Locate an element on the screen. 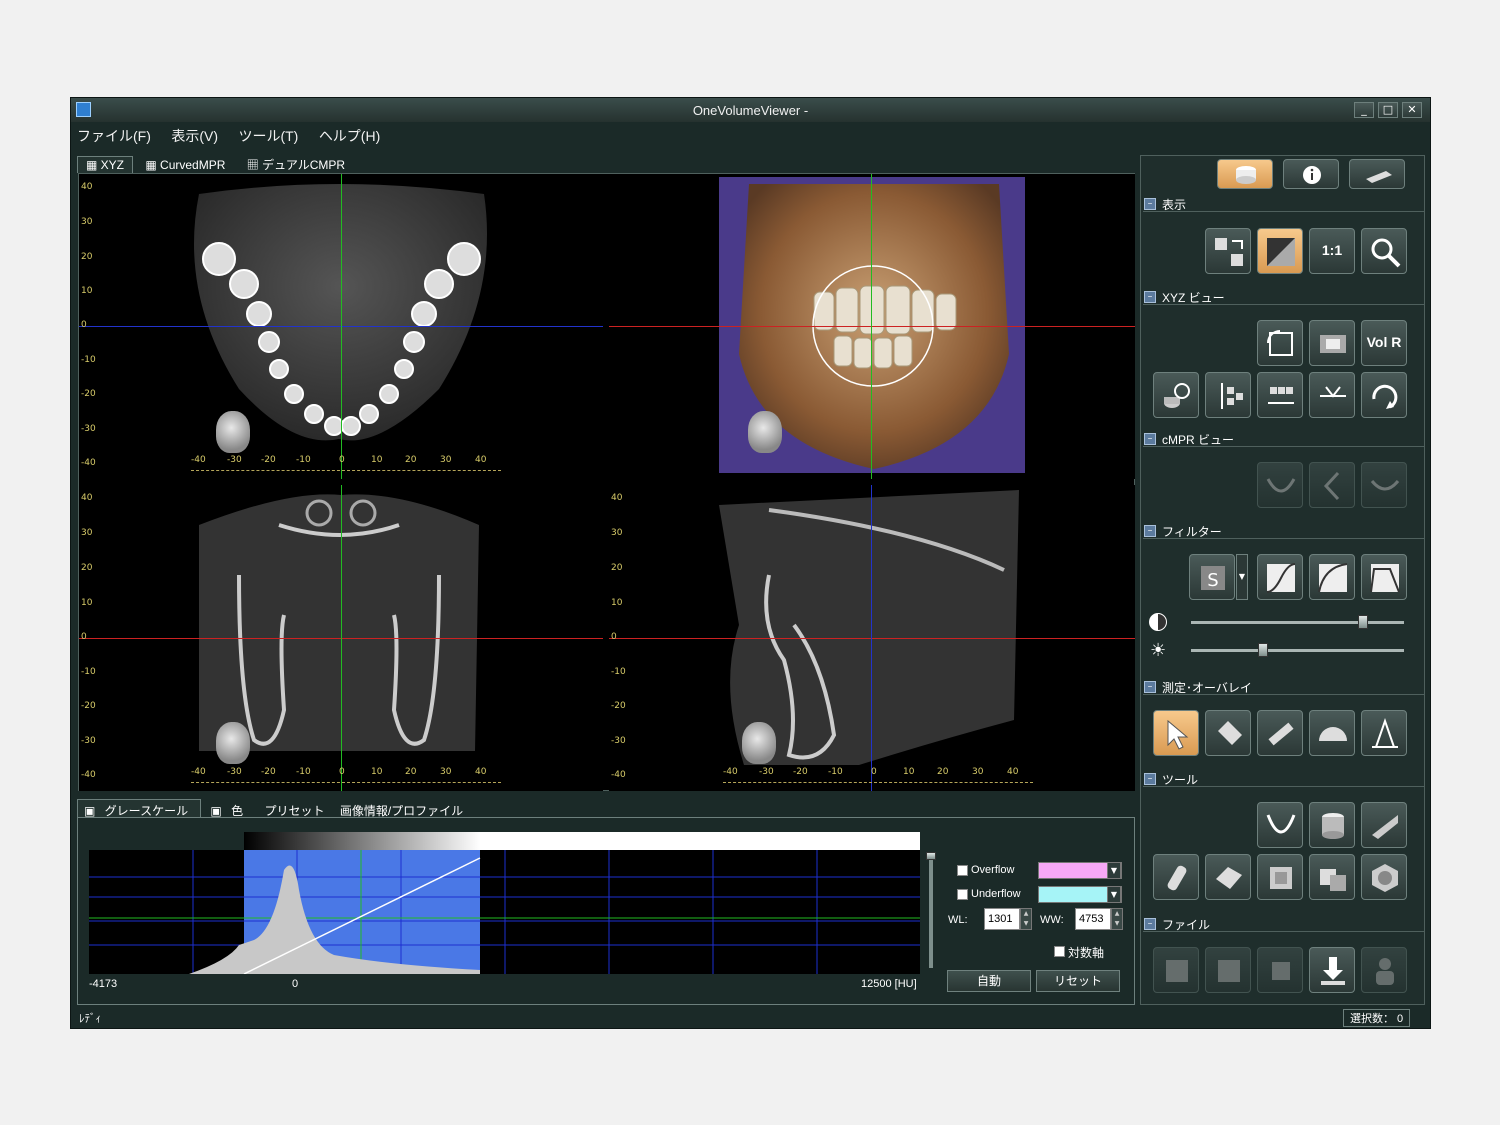  histogram-chart is located at coordinates (504, 912).